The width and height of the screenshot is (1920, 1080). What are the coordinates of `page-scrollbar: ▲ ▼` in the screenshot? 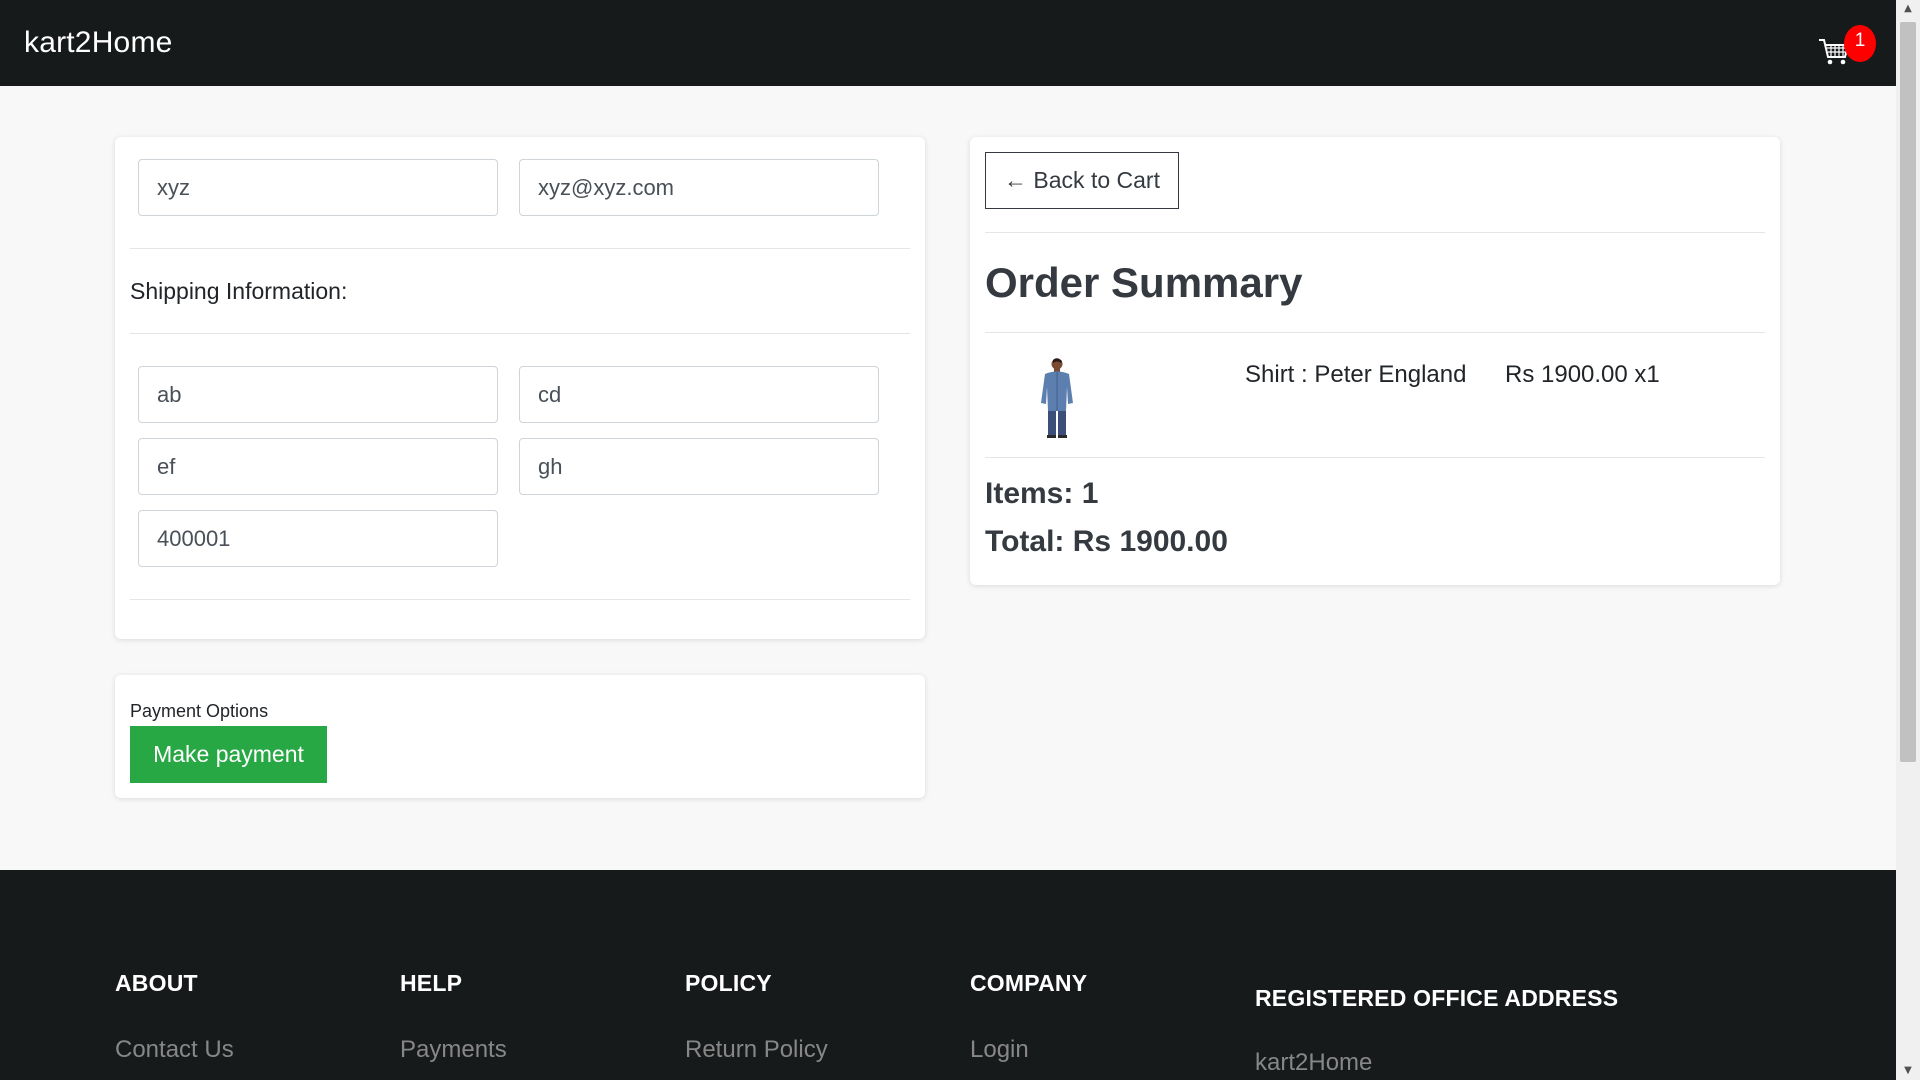 It's located at (1908, 540).